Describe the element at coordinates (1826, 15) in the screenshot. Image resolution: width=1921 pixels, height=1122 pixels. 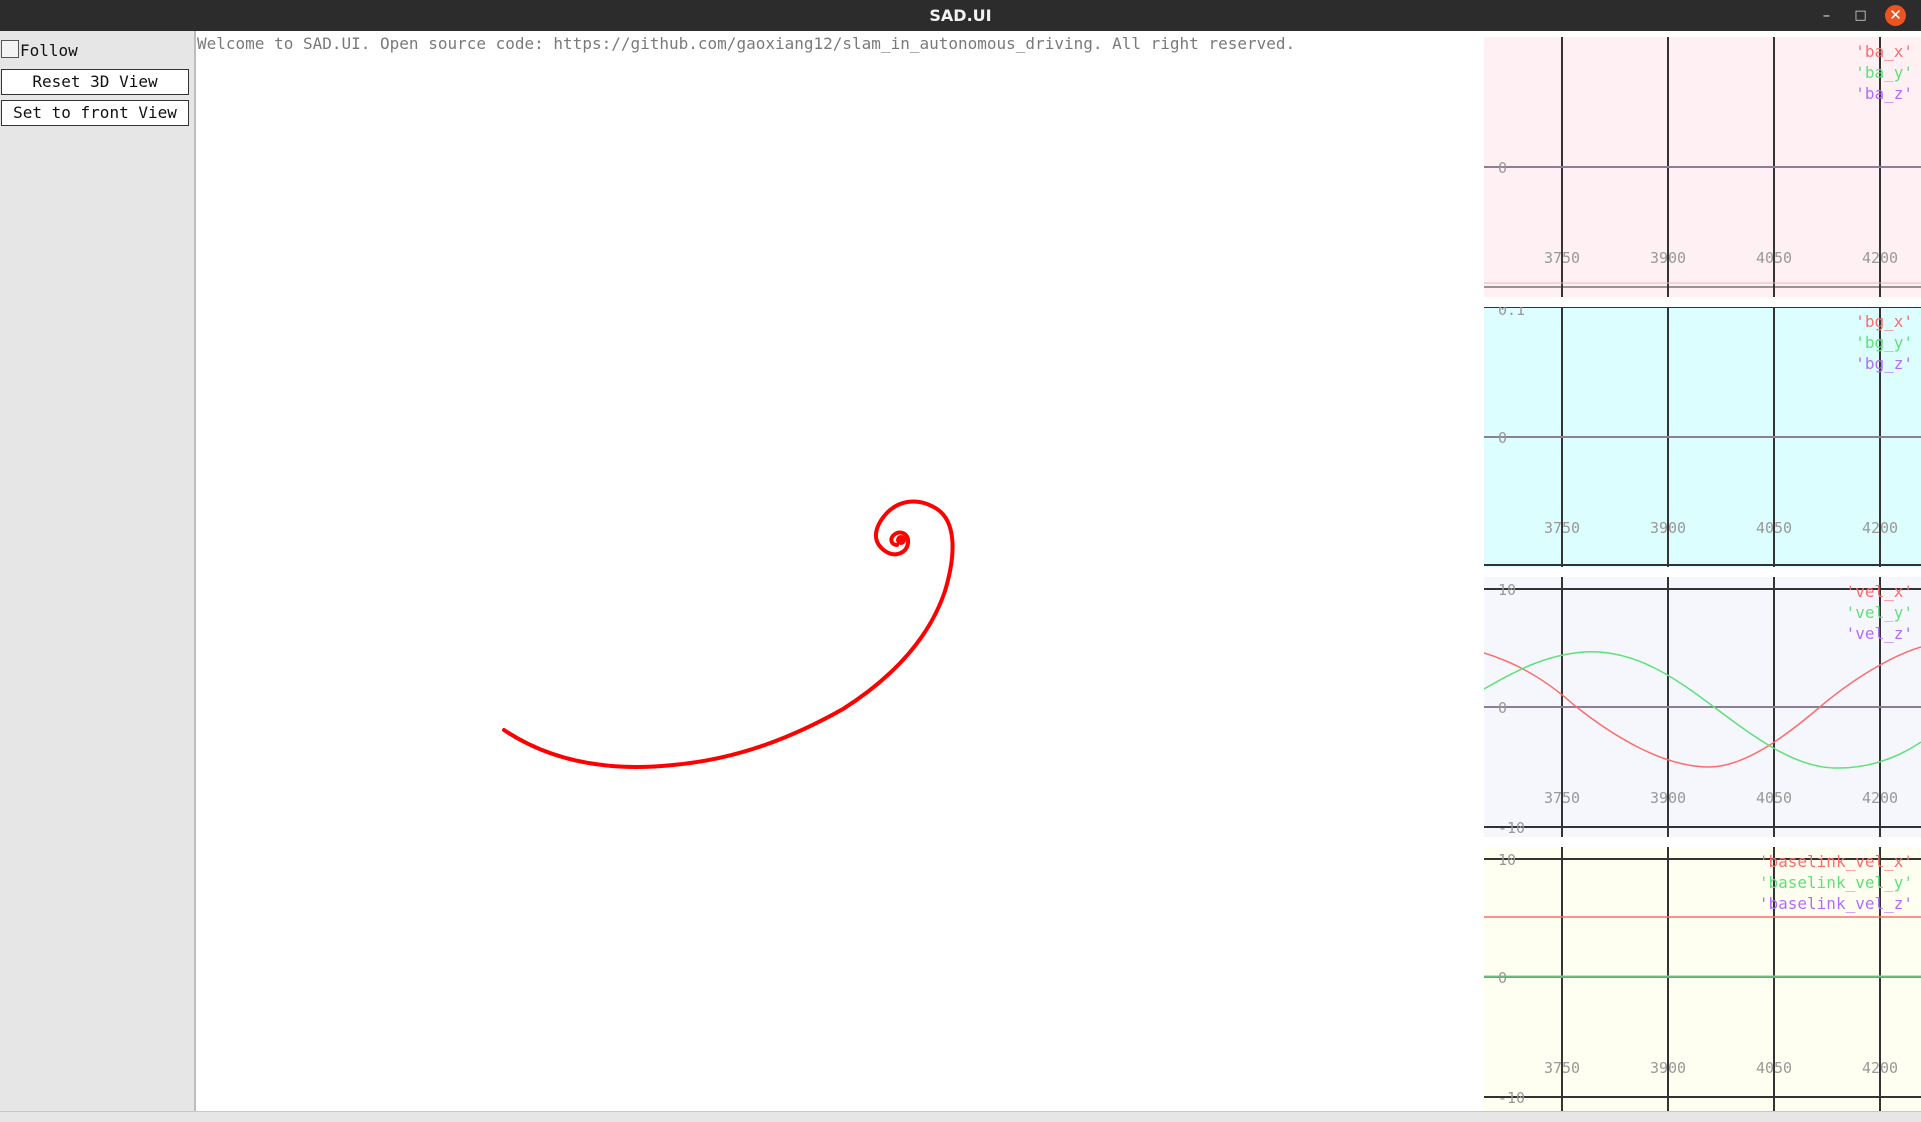
I see `minimize-button: –` at that location.